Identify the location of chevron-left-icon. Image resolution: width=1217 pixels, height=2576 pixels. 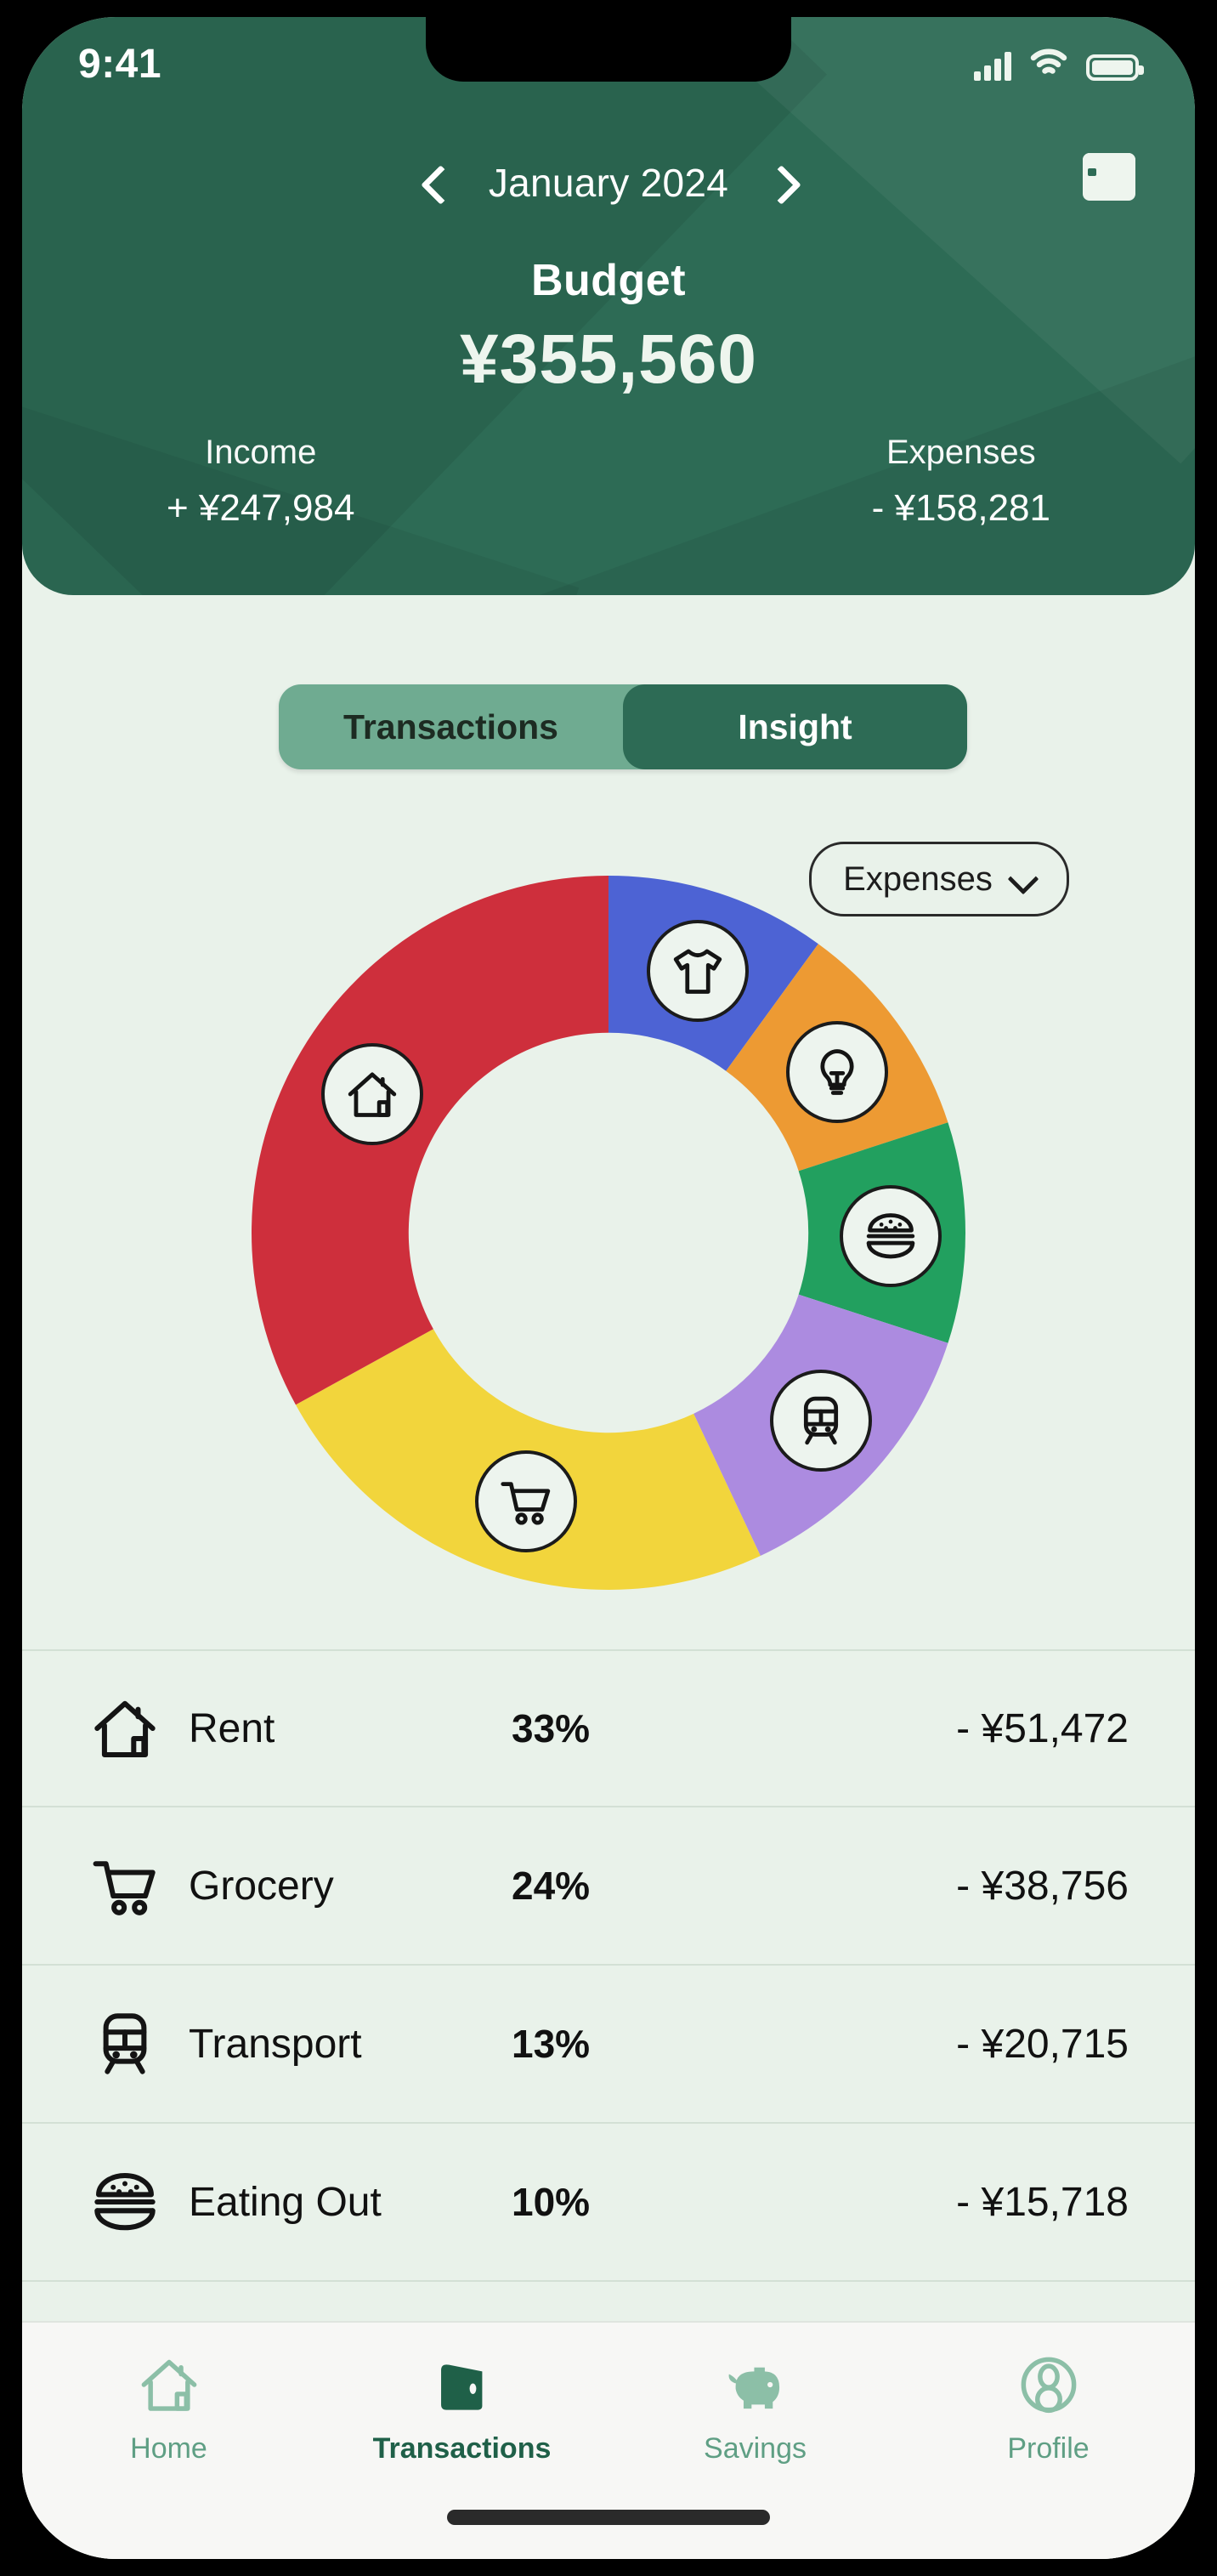
(435, 183).